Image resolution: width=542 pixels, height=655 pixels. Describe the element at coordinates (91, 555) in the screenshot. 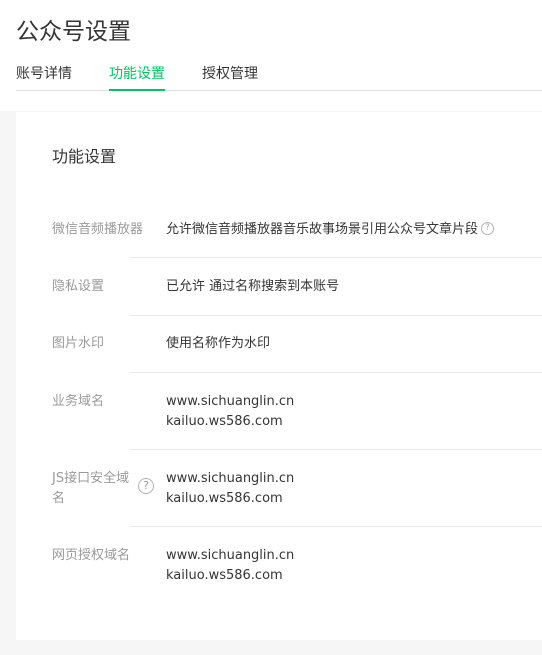

I see `setting-label: 网页授权域名` at that location.